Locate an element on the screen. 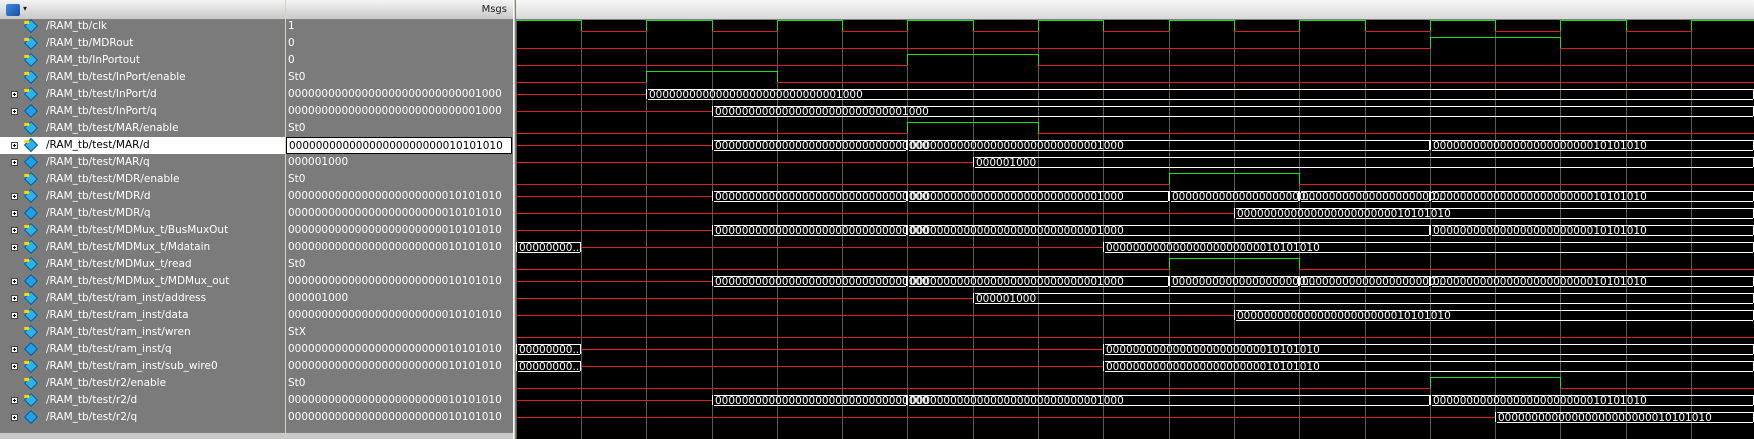  signal-row: /RAM_tb/test/ram_inst/address is located at coordinates (142, 298).